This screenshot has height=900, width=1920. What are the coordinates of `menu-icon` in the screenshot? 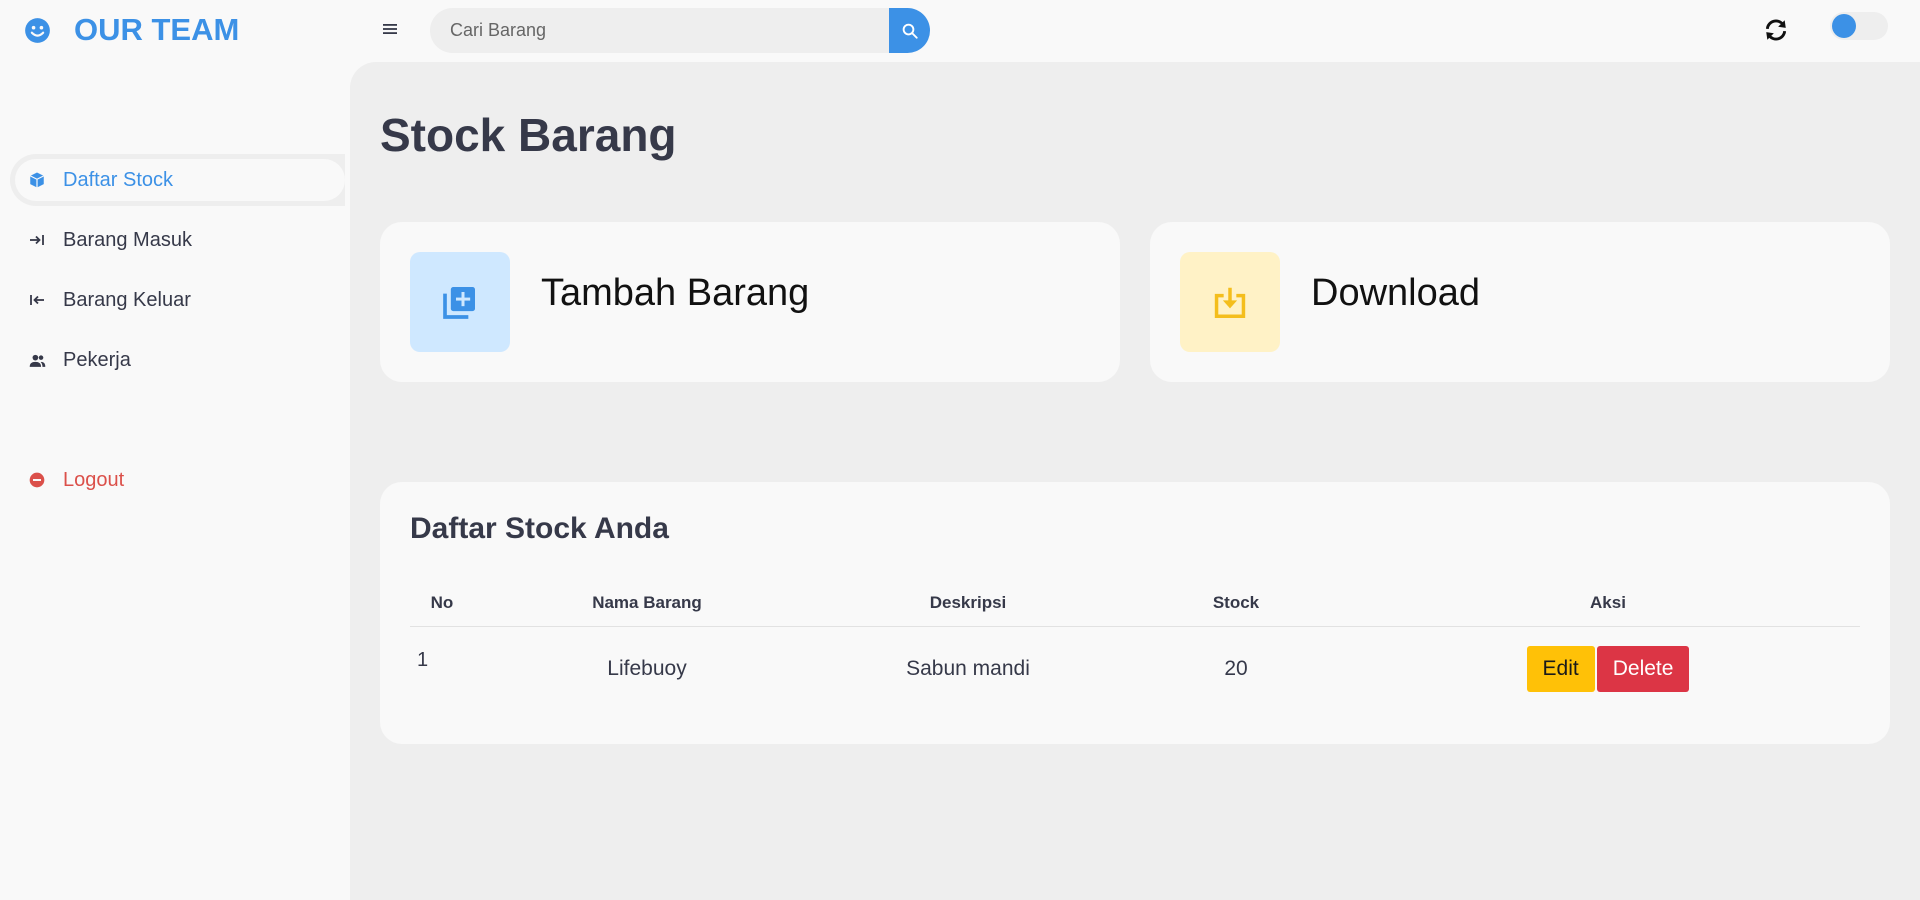 It's located at (390, 29).